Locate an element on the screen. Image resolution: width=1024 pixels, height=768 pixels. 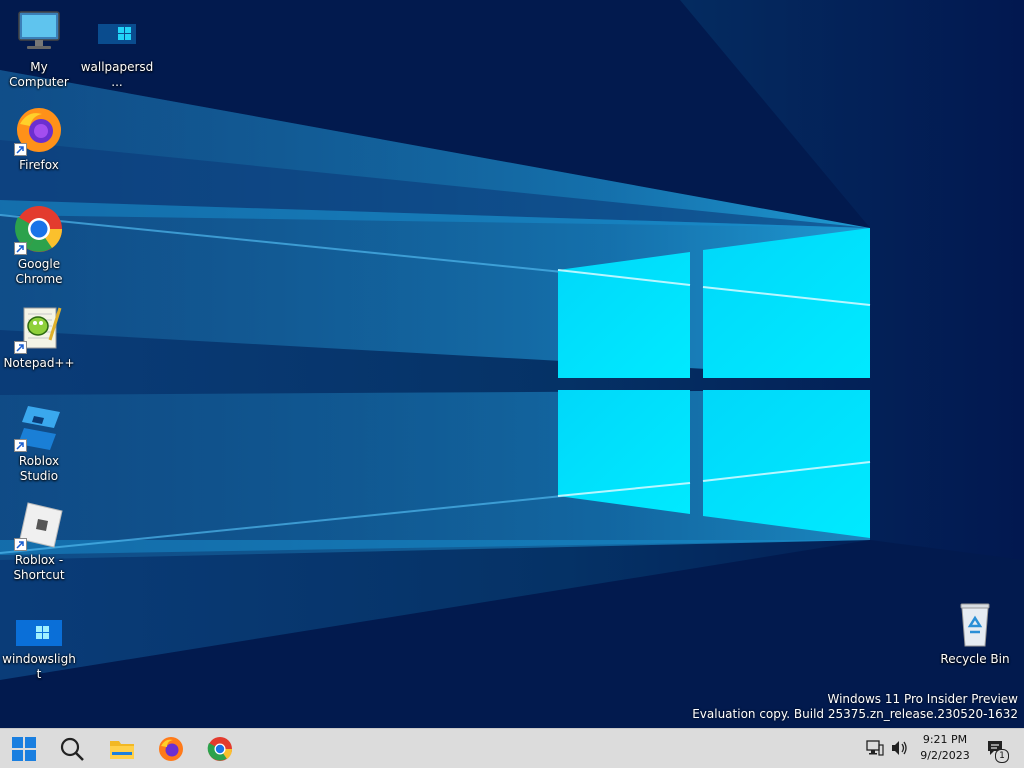
firefox-taskbar-button is located at coordinates (171, 749).